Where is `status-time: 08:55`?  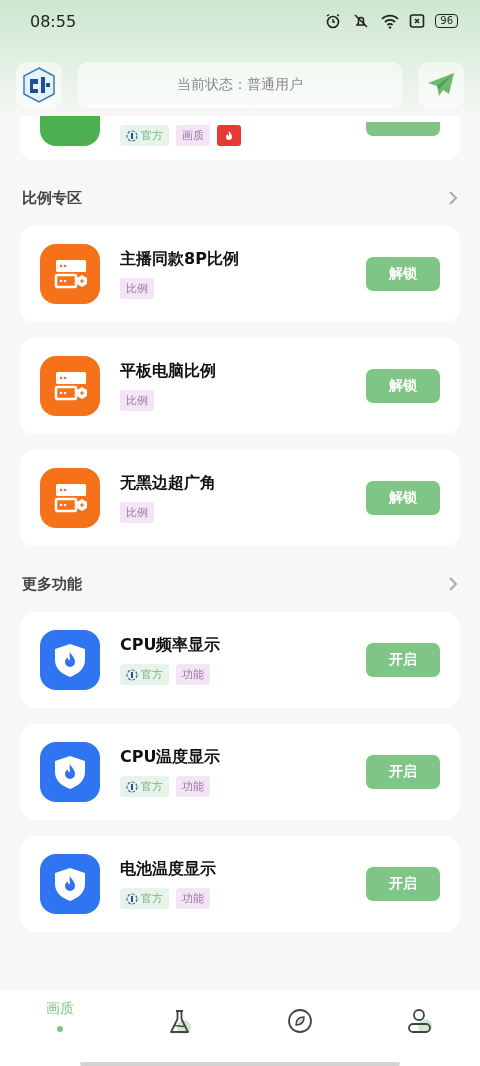 status-time: 08:55 is located at coordinates (53, 21).